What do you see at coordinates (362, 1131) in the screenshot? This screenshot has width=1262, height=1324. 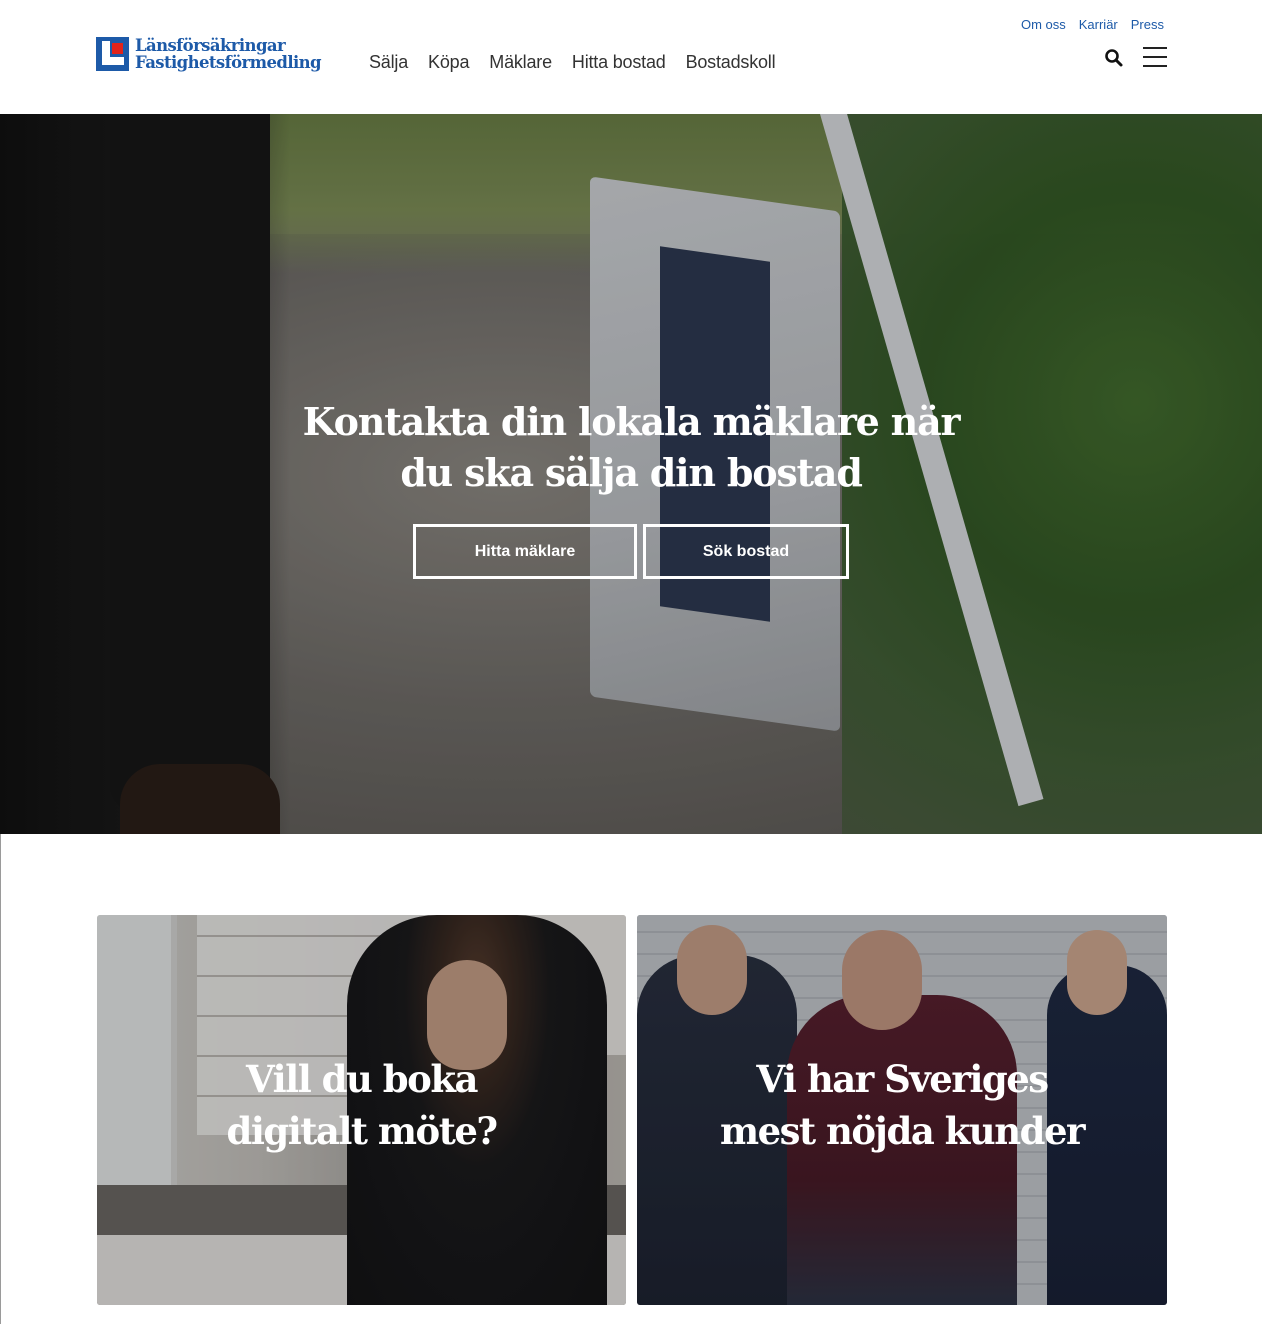 I see `card-title-line-2: digitalt möte?` at bounding box center [362, 1131].